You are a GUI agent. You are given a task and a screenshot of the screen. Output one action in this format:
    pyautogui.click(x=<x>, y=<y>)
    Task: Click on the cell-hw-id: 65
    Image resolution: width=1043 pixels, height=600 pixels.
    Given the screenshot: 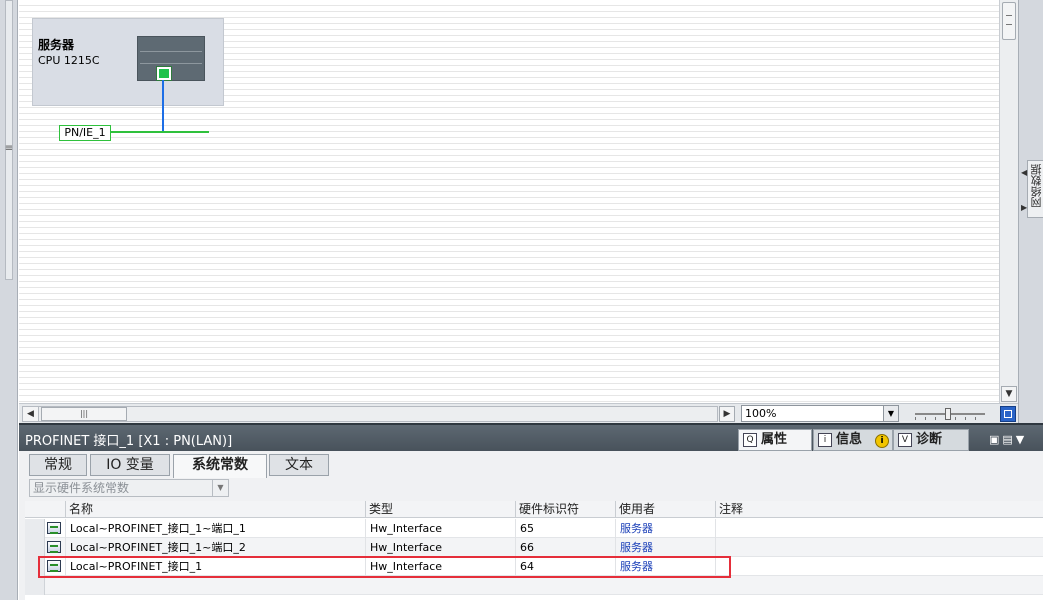 What is the action you would take?
    pyautogui.click(x=565, y=528)
    